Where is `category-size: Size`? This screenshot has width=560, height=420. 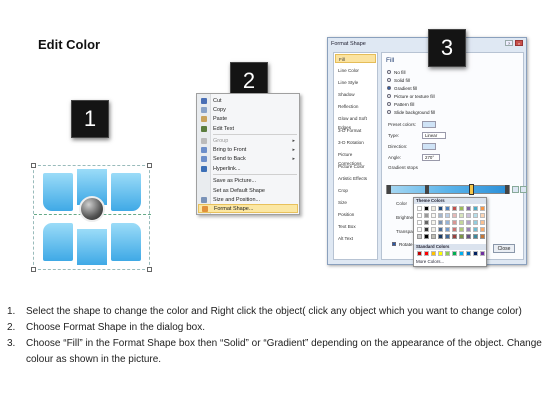 category-size: Size is located at coordinates (355, 202).